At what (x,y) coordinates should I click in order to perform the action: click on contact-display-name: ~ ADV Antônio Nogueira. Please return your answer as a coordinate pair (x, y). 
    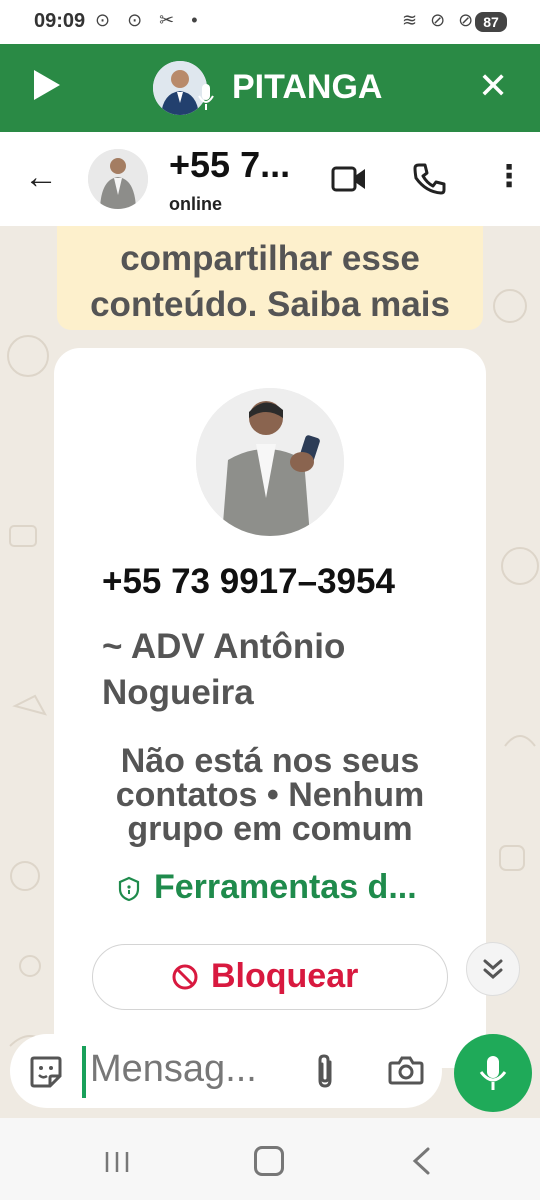
    Looking at the image, I should click on (224, 669).